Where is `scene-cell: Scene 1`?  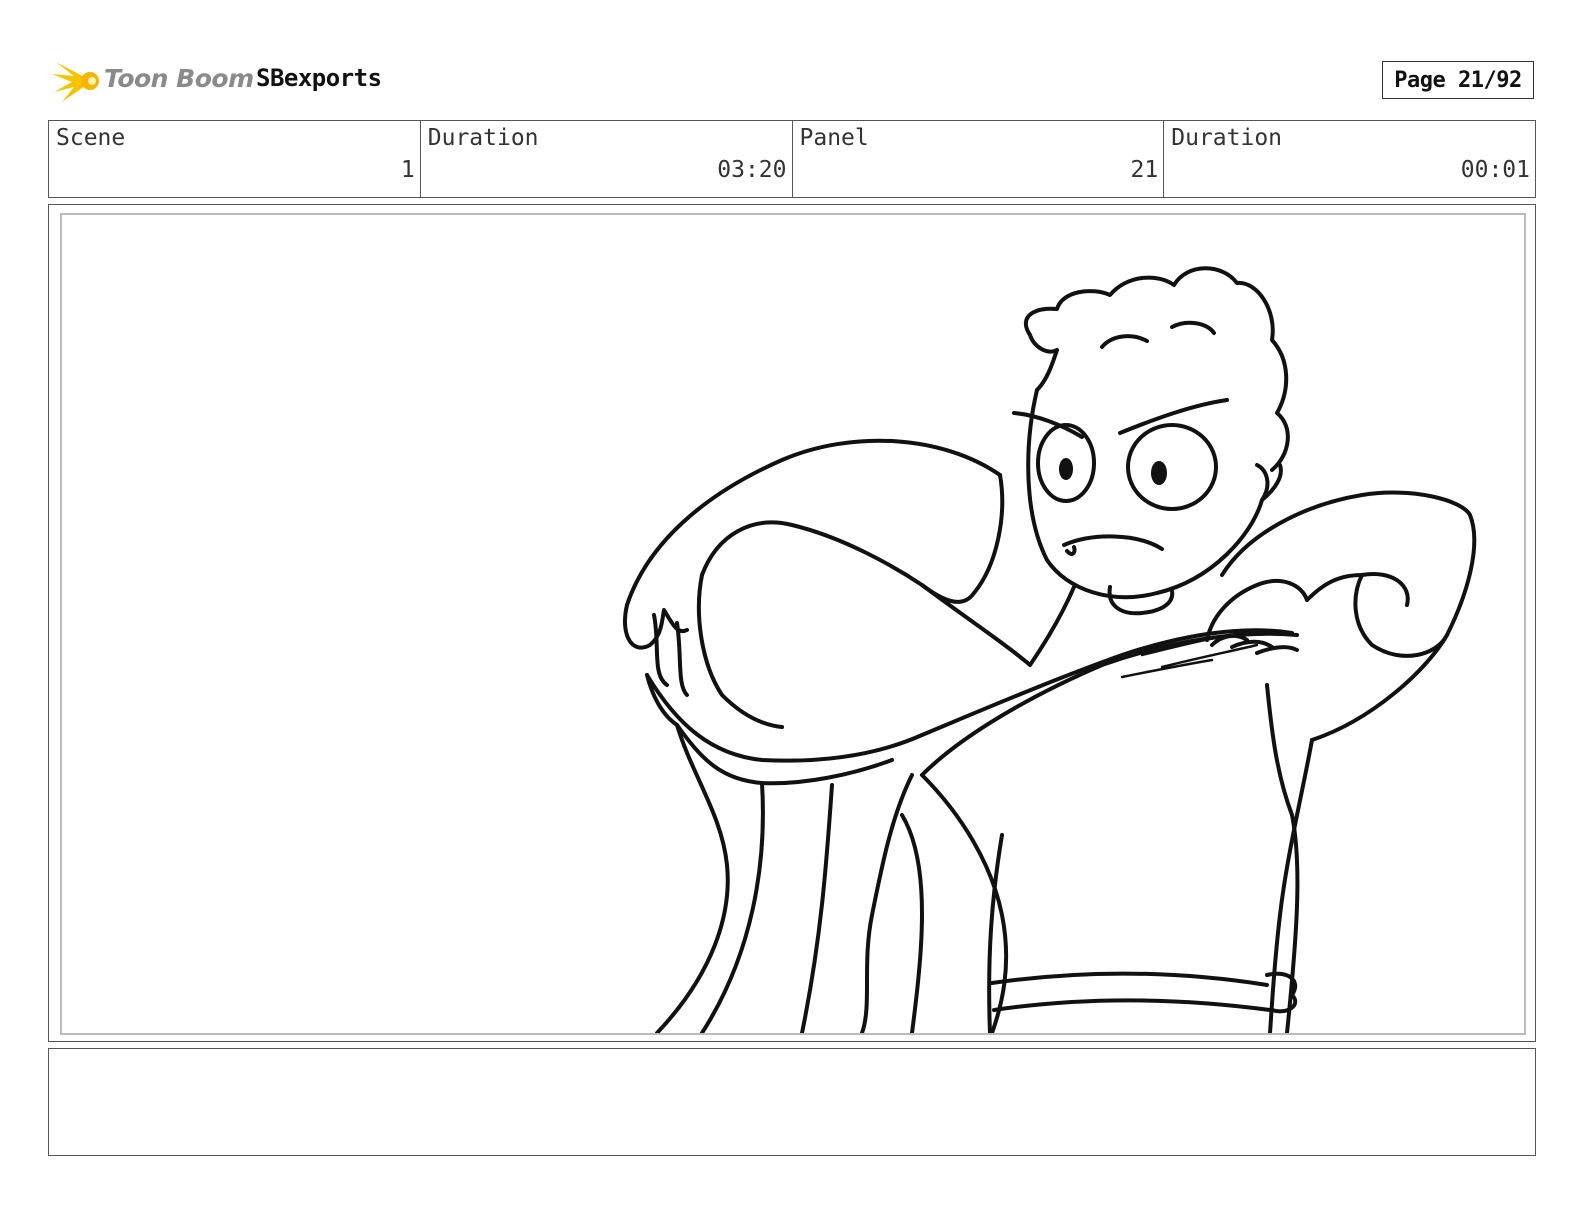 scene-cell: Scene 1 is located at coordinates (235, 159).